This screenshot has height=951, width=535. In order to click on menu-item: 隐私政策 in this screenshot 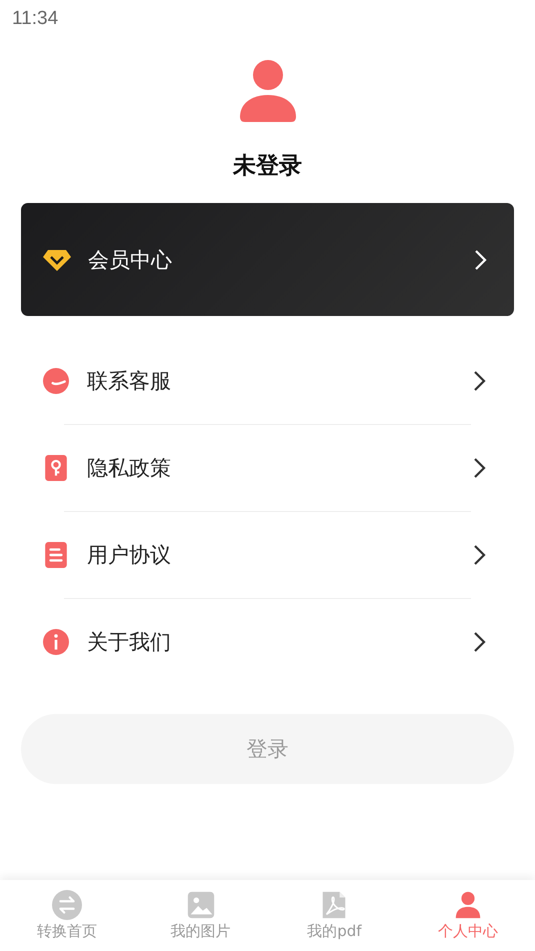, I will do `click(267, 468)`.